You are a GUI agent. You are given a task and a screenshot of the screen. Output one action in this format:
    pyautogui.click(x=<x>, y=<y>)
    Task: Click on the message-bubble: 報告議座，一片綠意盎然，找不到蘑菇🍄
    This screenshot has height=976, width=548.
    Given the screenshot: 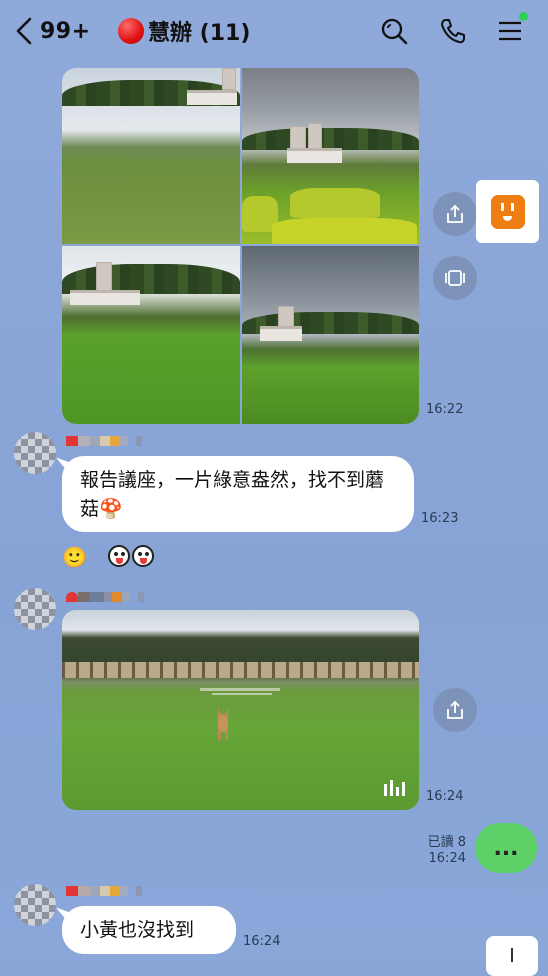 What is the action you would take?
    pyautogui.click(x=238, y=494)
    